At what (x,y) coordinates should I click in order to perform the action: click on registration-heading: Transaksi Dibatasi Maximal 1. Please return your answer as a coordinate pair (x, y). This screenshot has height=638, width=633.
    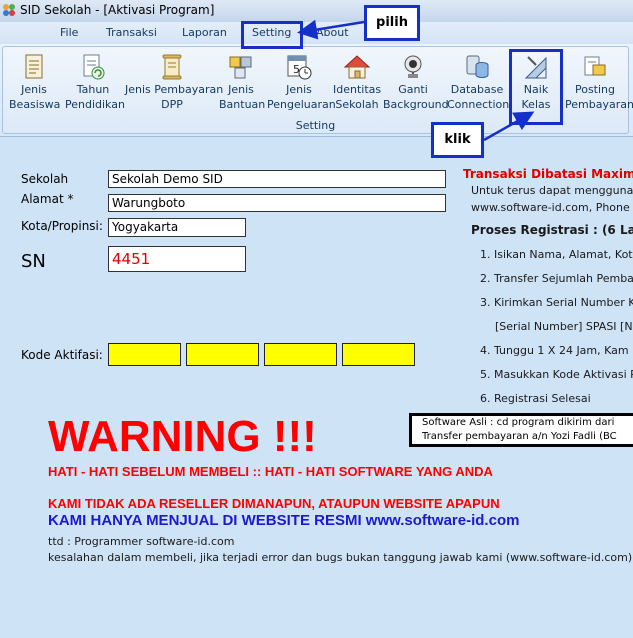
    Looking at the image, I should click on (548, 174).